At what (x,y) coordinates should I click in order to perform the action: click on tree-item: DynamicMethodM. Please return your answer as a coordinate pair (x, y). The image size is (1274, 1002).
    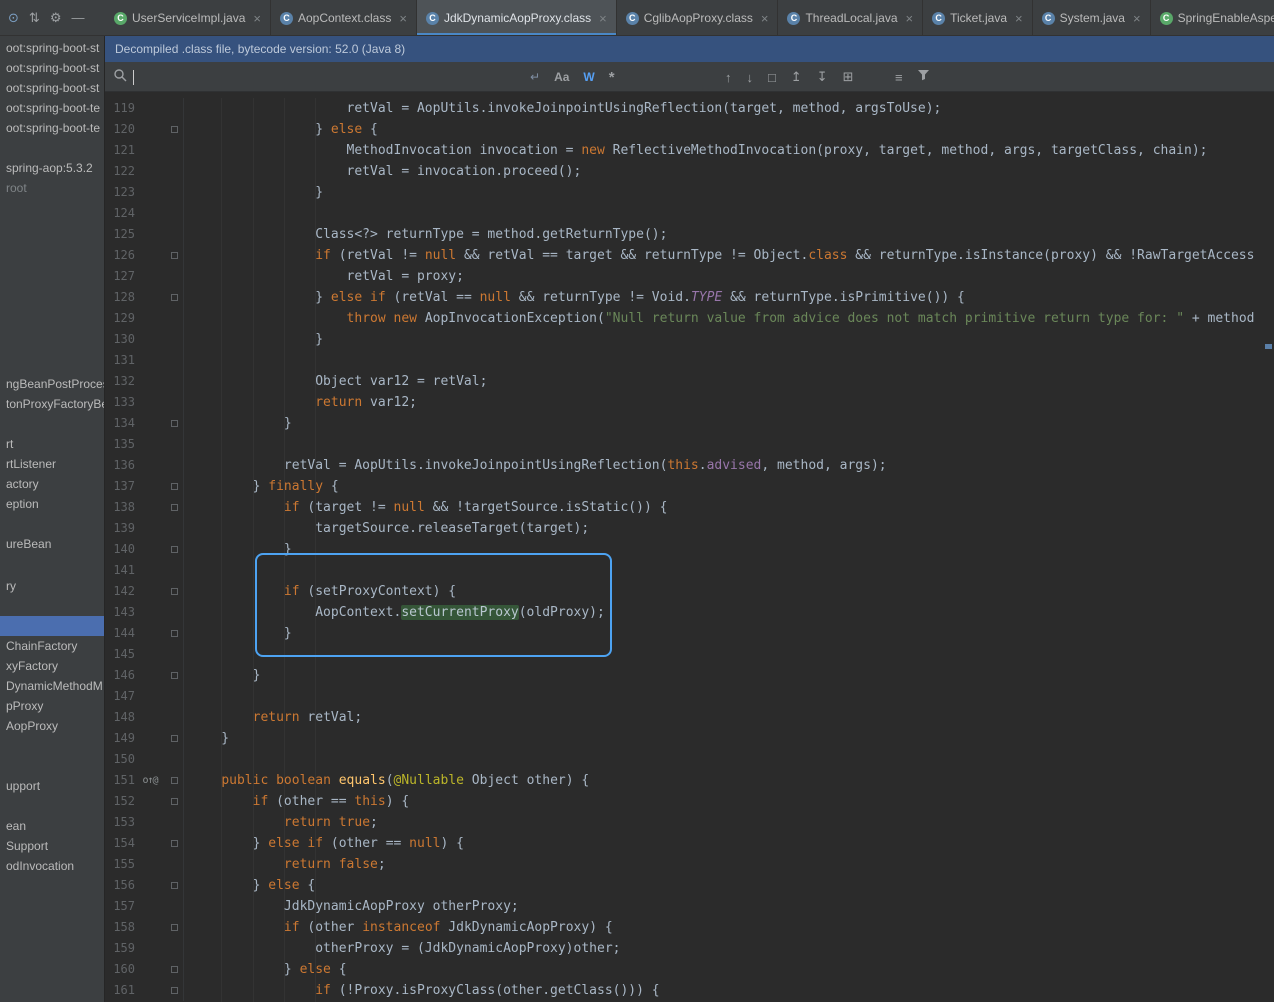
    Looking at the image, I should click on (52, 686).